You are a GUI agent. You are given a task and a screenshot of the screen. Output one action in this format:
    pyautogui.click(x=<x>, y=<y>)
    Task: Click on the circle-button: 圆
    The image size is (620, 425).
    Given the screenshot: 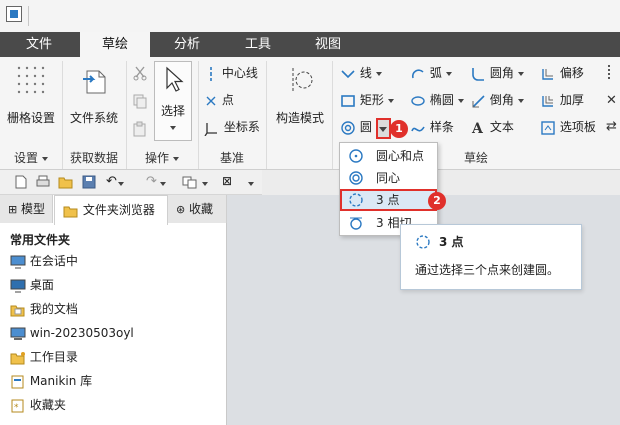 What is the action you would take?
    pyautogui.click(x=360, y=127)
    